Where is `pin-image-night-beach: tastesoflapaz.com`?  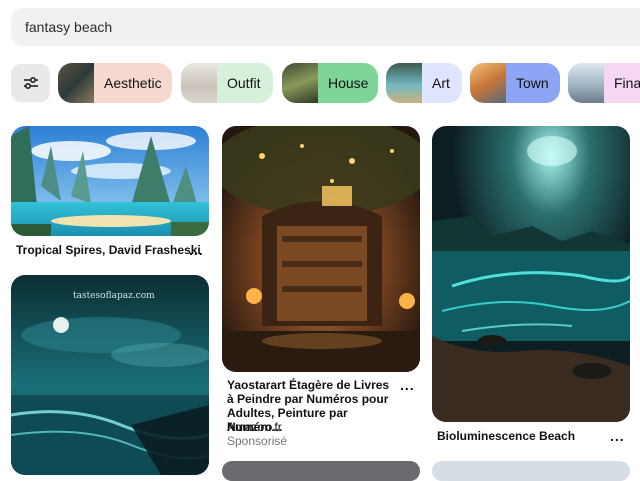 pin-image-night-beach: tastesoflapaz.com is located at coordinates (110, 375).